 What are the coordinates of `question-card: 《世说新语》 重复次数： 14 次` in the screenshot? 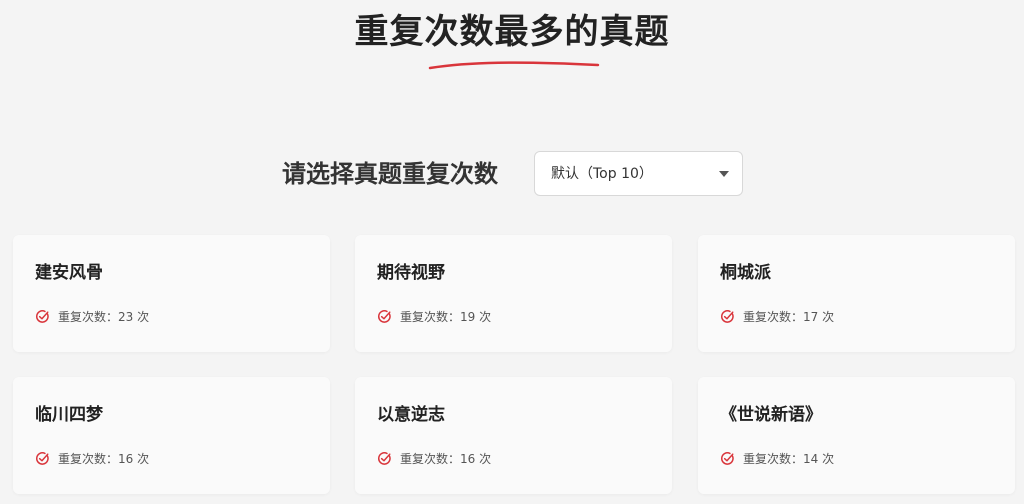 It's located at (856, 435).